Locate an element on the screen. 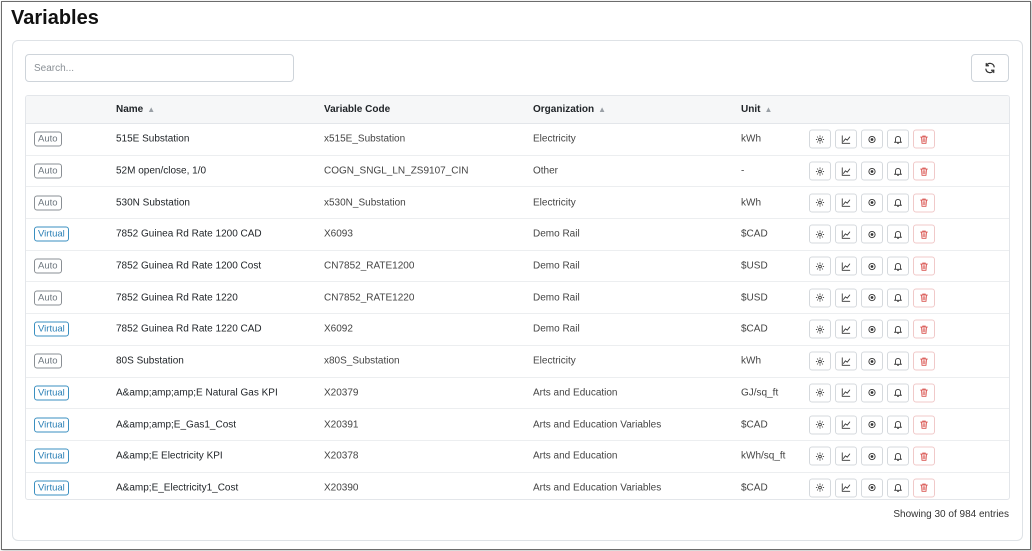 This screenshot has height=551, width=1032. search-input is located at coordinates (159, 68).